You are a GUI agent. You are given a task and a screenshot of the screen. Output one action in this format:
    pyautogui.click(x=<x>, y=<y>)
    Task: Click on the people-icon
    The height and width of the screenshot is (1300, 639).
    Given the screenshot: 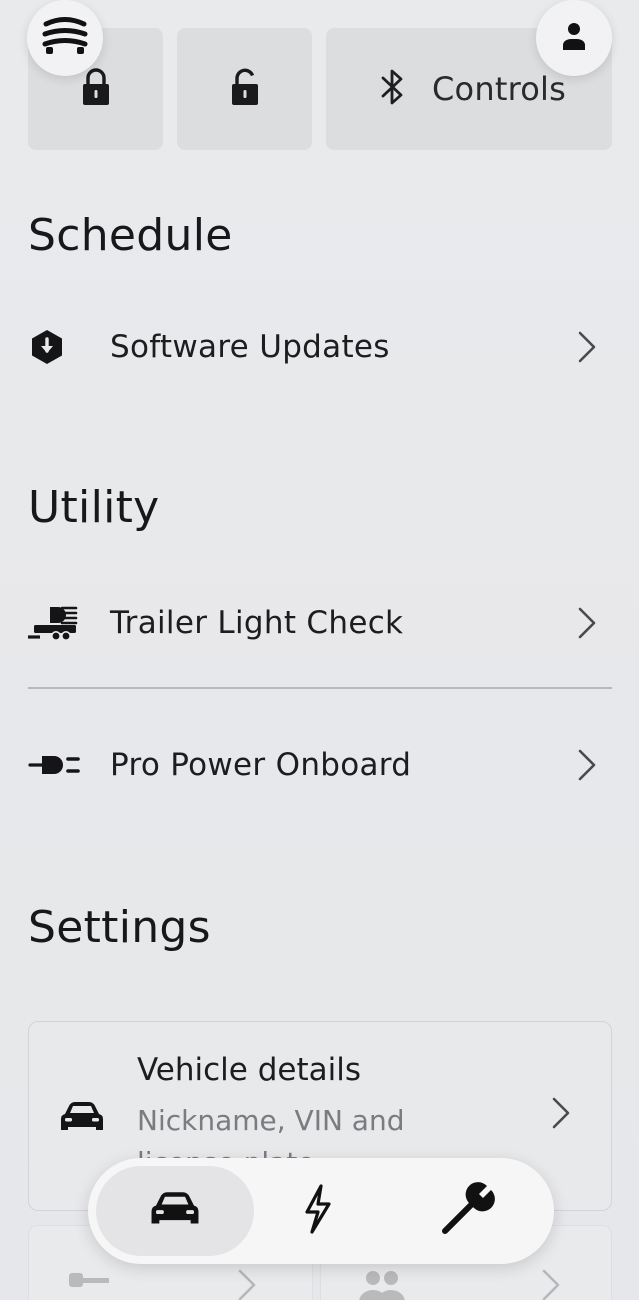 What is the action you would take?
    pyautogui.click(x=382, y=1284)
    